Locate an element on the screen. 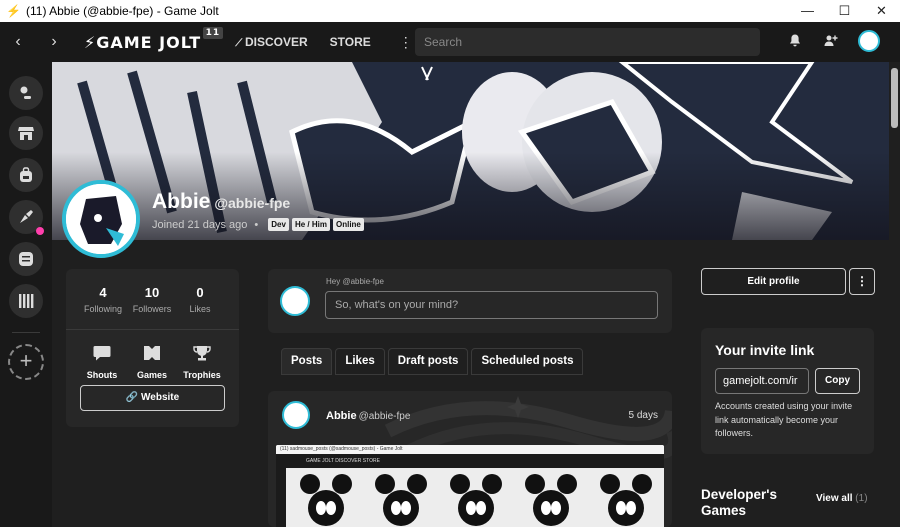  minimize-button: — is located at coordinates (807, 11).